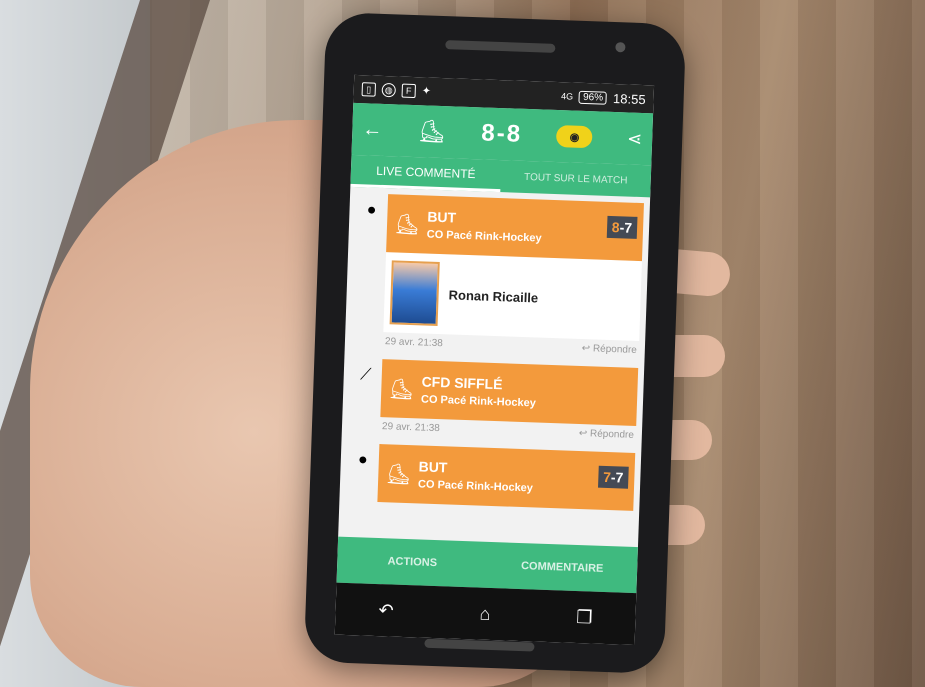 The image size is (925, 687). What do you see at coordinates (426, 173) in the screenshot?
I see `tab-live-commente: LIVE COMMENTÉ` at bounding box center [426, 173].